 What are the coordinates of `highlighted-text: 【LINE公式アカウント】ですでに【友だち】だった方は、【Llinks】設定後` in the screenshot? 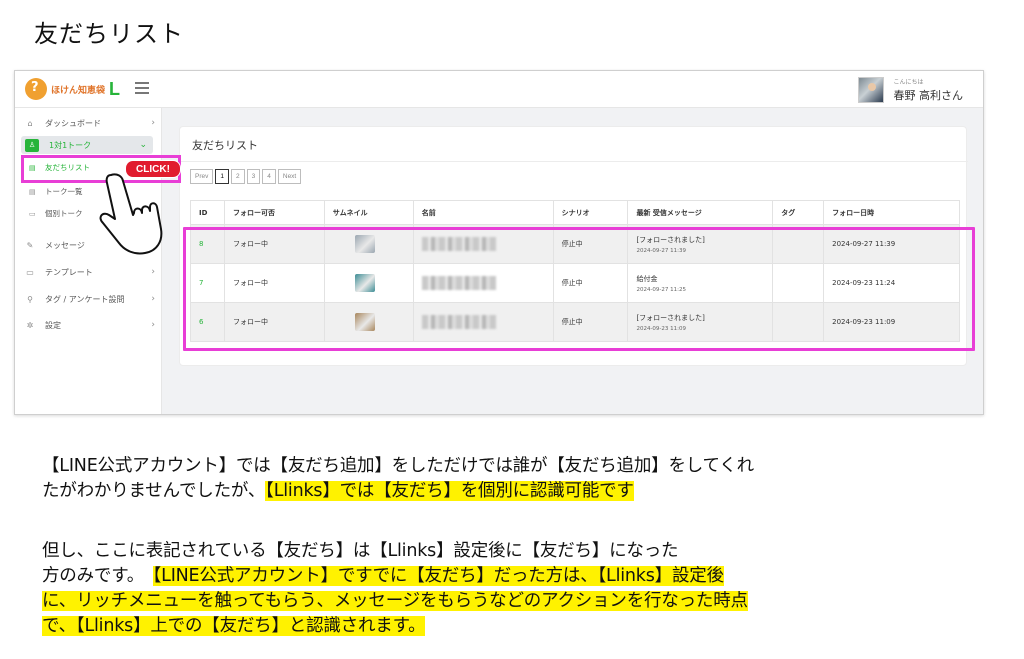 It's located at (438, 576).